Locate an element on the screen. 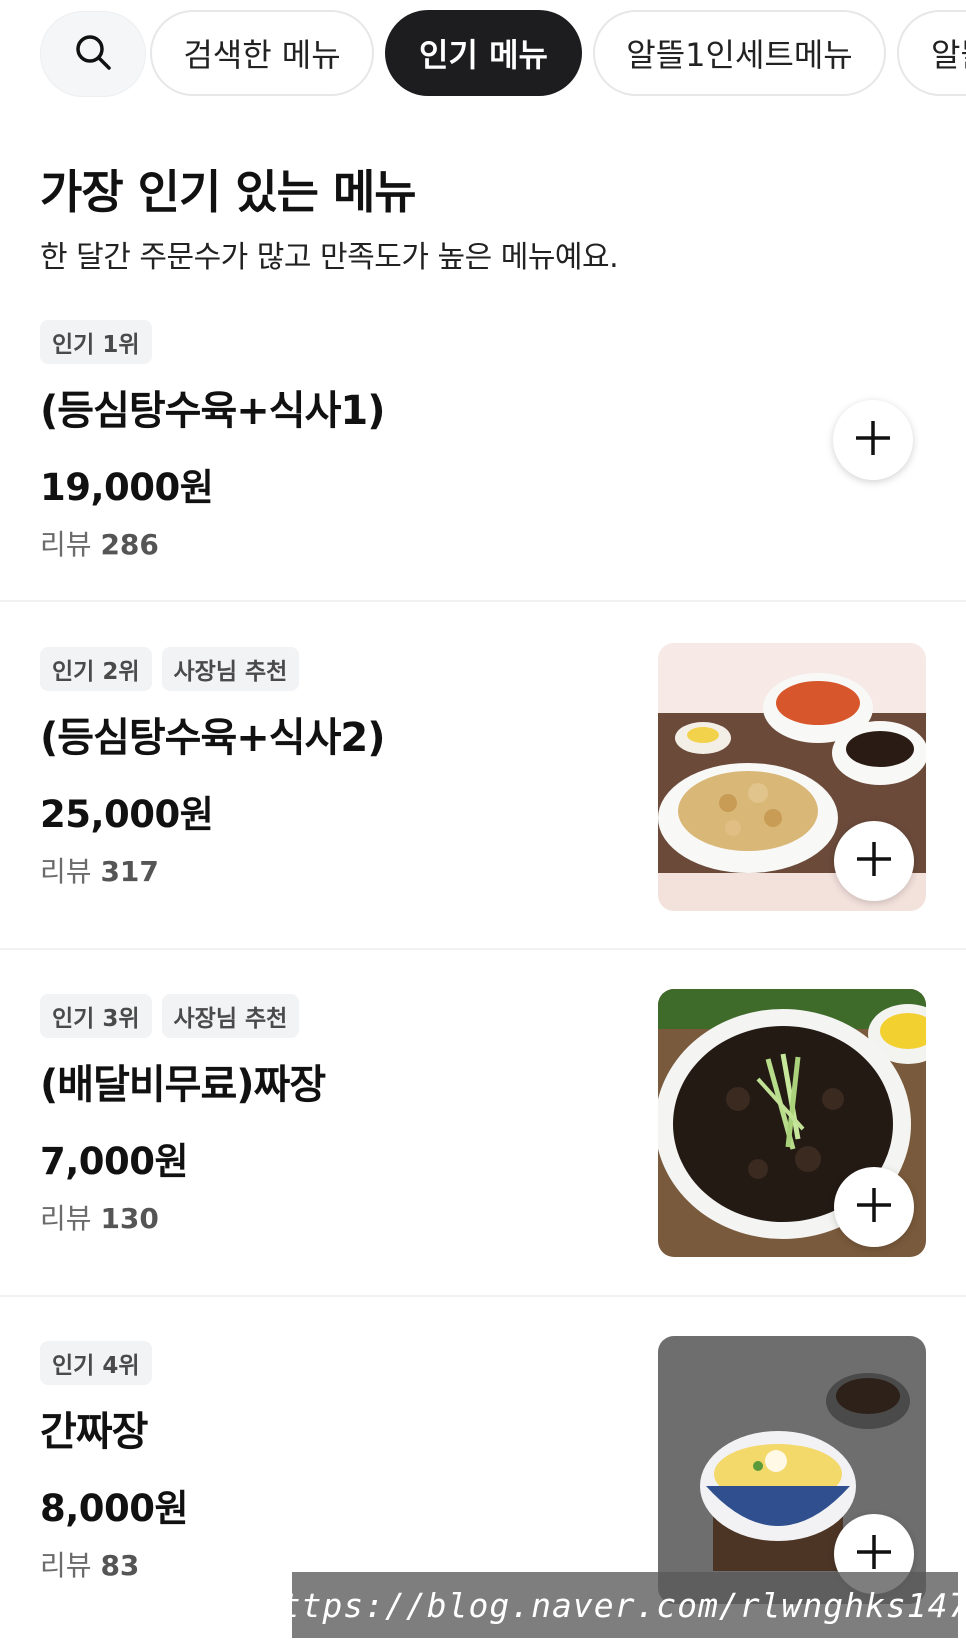  rank-badge: 인기 2위 is located at coordinates (96, 669).